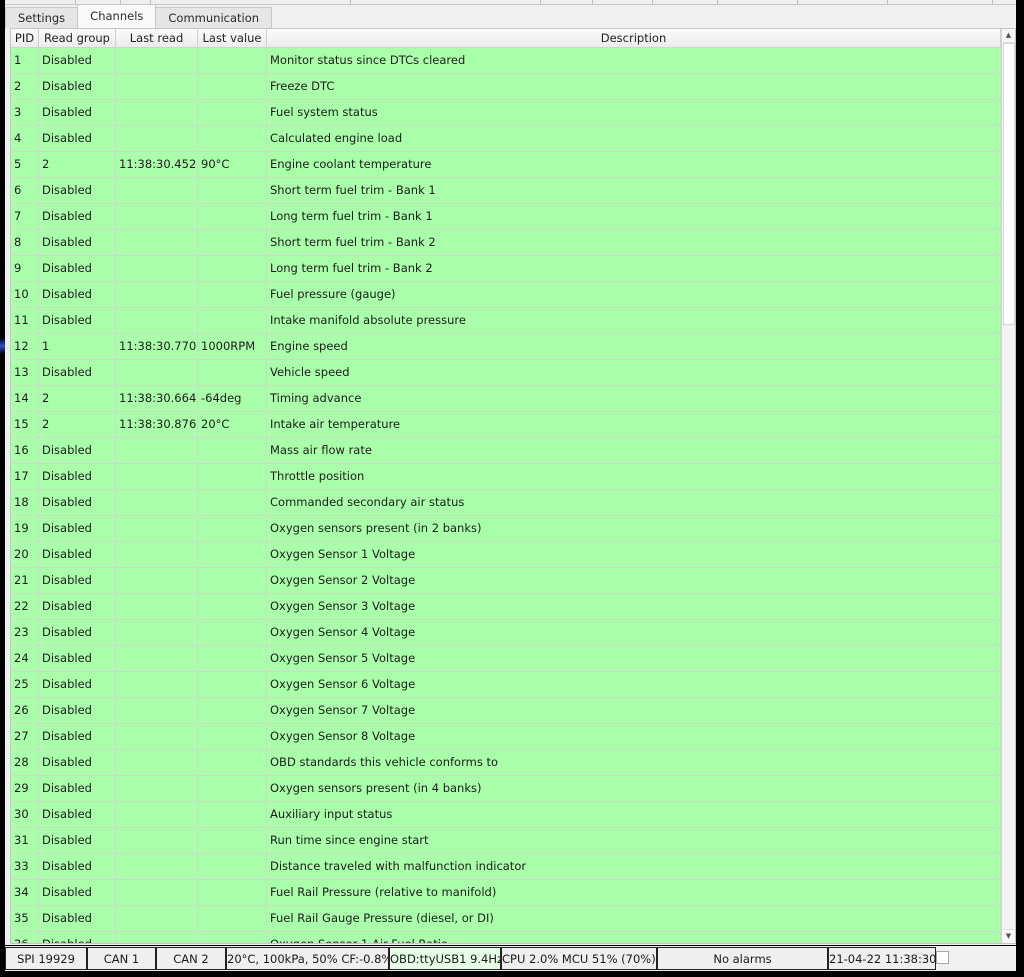  I want to click on table-row: 12 1 11:38:30.770 1000RPM Engine speed, so click(506, 347).